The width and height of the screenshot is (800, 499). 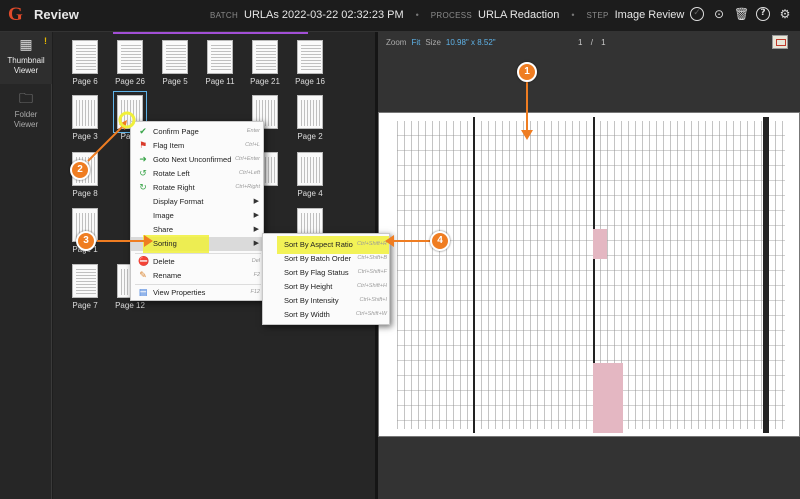 I want to click on check-icon: ✔, so click(x=143, y=132).